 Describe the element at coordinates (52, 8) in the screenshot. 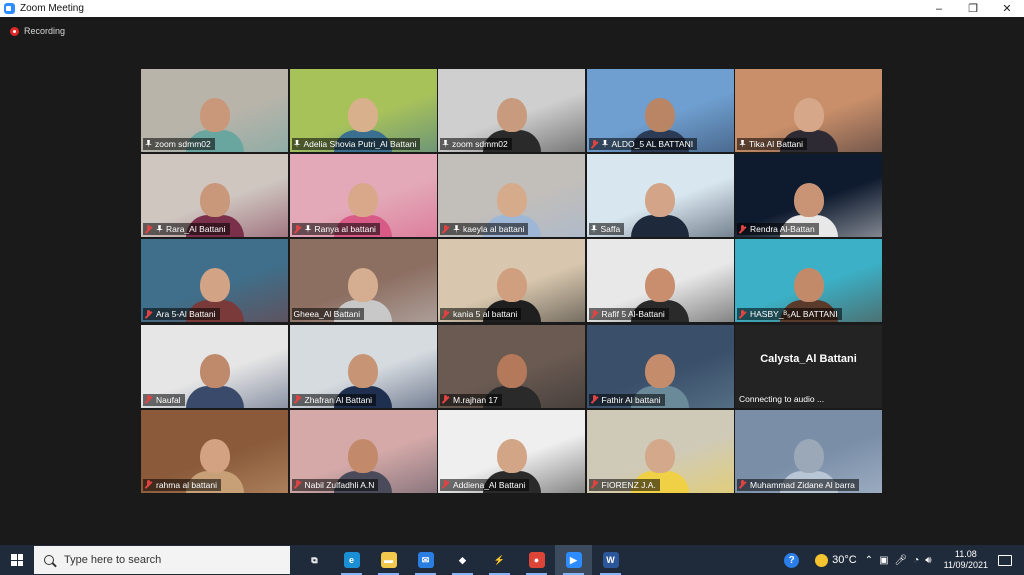

I see `window-title: Zoom Meeting` at that location.